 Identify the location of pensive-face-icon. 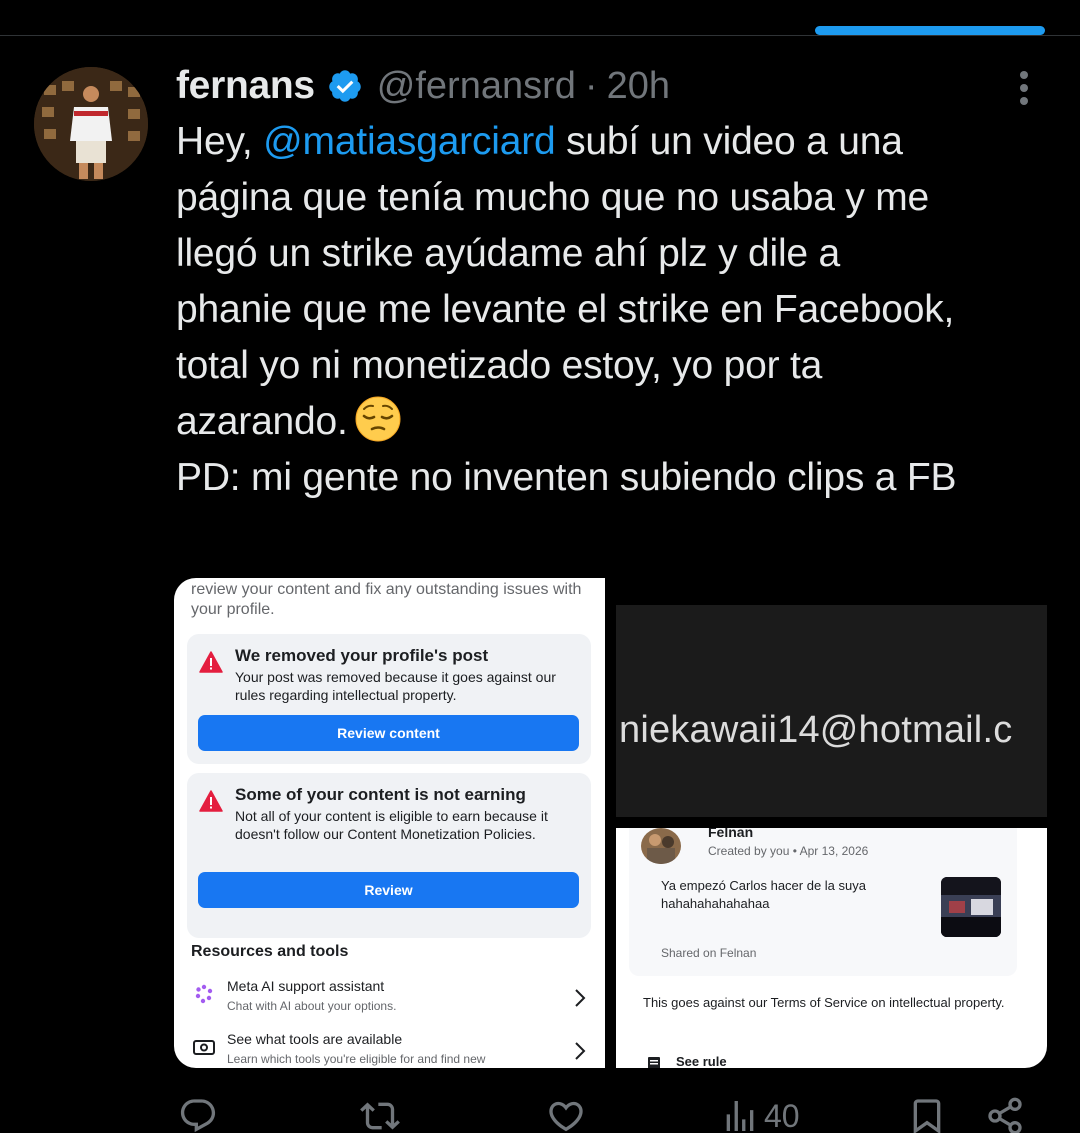
(378, 419).